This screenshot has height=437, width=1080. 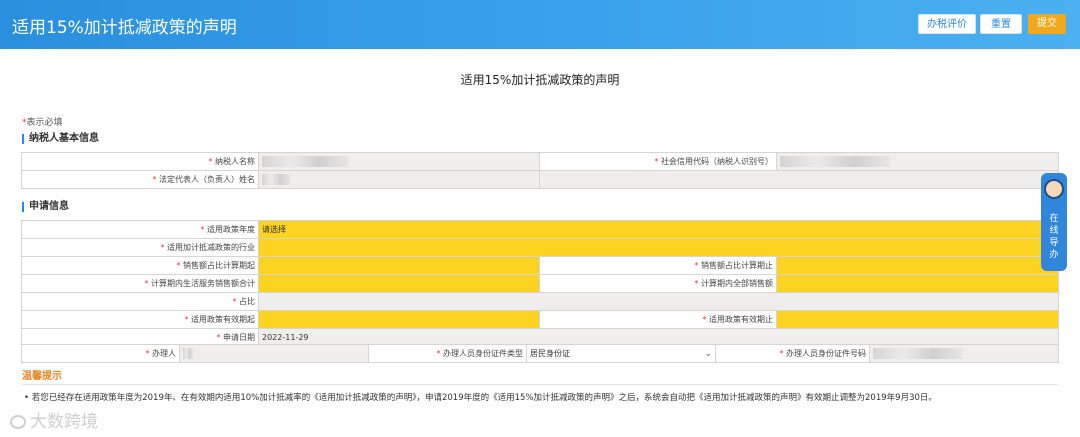 I want to click on service-sales-label: * 计算期内生活服务销售额合计, so click(x=140, y=283).